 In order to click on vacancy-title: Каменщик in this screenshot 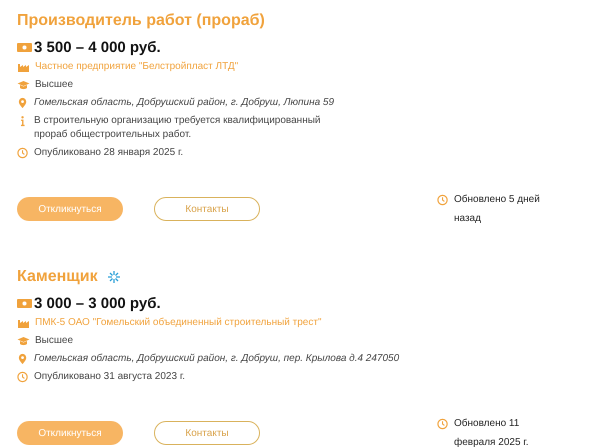, I will do `click(57, 277)`.